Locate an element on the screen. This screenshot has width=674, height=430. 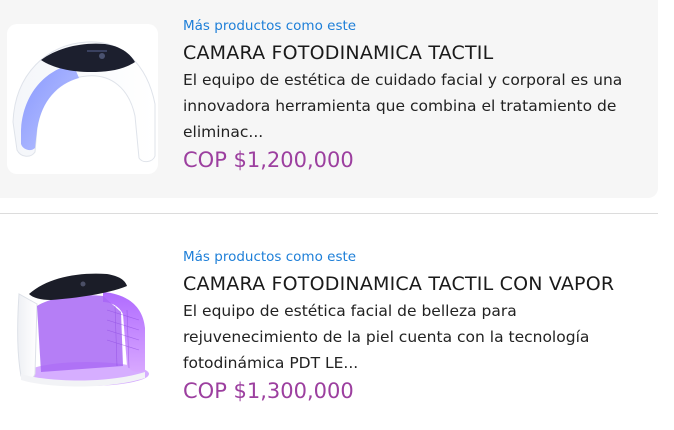
pdt-led-vapor-device-image is located at coordinates (83, 330).